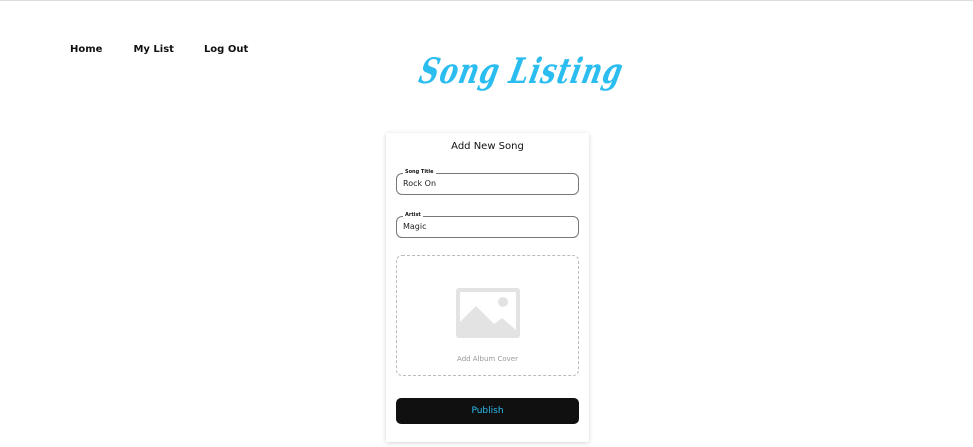  I want to click on publish-button: Publish, so click(487, 411).